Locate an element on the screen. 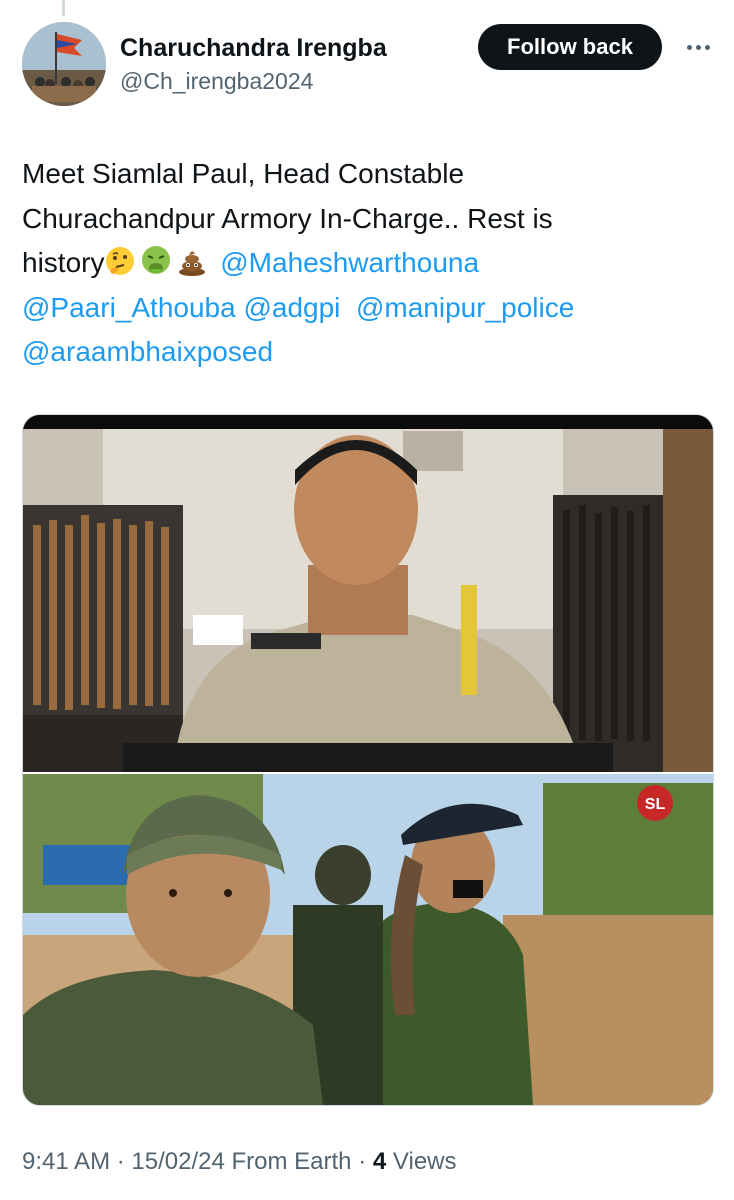 The image size is (734, 1200). mention-link: @Paari_Athouba is located at coordinates (129, 307).